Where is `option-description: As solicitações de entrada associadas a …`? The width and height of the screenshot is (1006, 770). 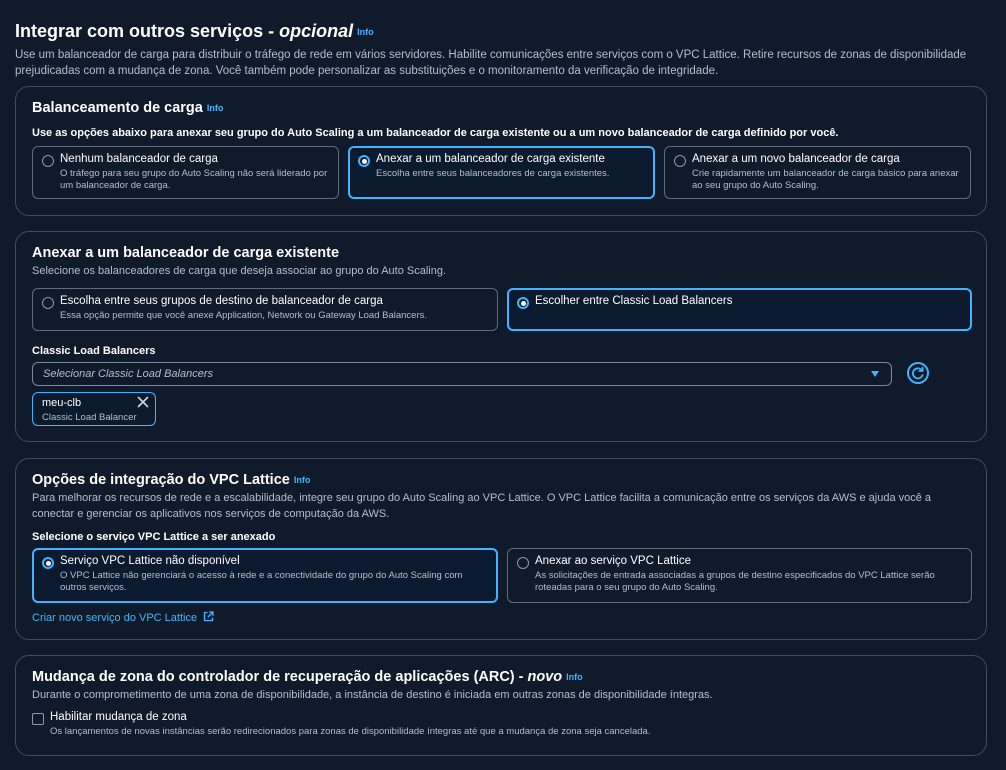 option-description: As solicitações de entrada associadas a … is located at coordinates (735, 581).